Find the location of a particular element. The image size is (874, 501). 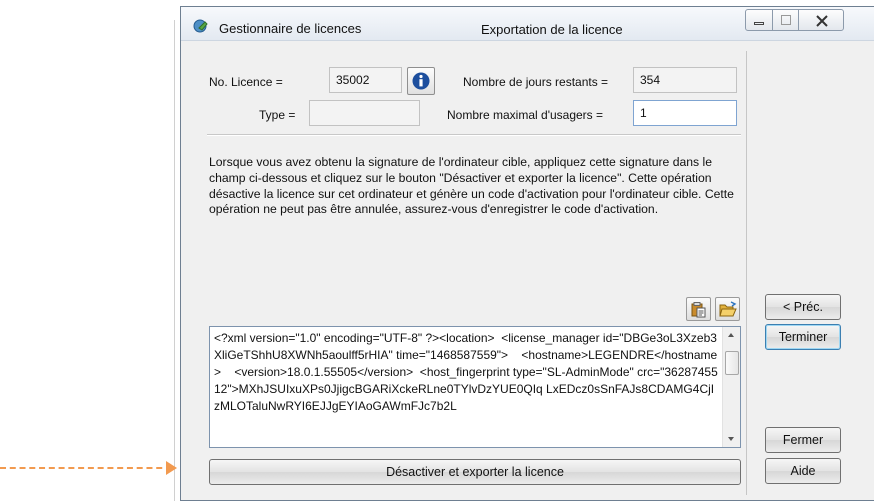

info-icon is located at coordinates (421, 81).